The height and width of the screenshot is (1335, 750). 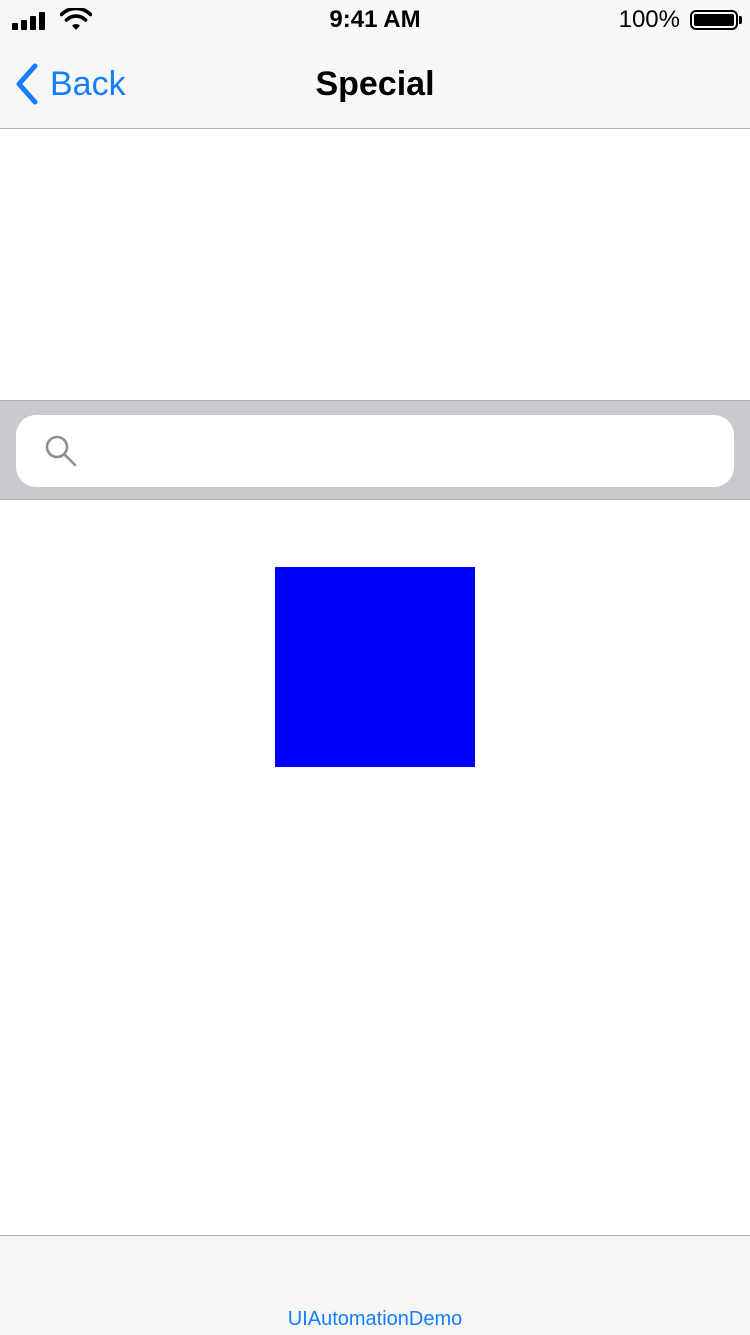 I want to click on search-input, so click(x=403, y=451).